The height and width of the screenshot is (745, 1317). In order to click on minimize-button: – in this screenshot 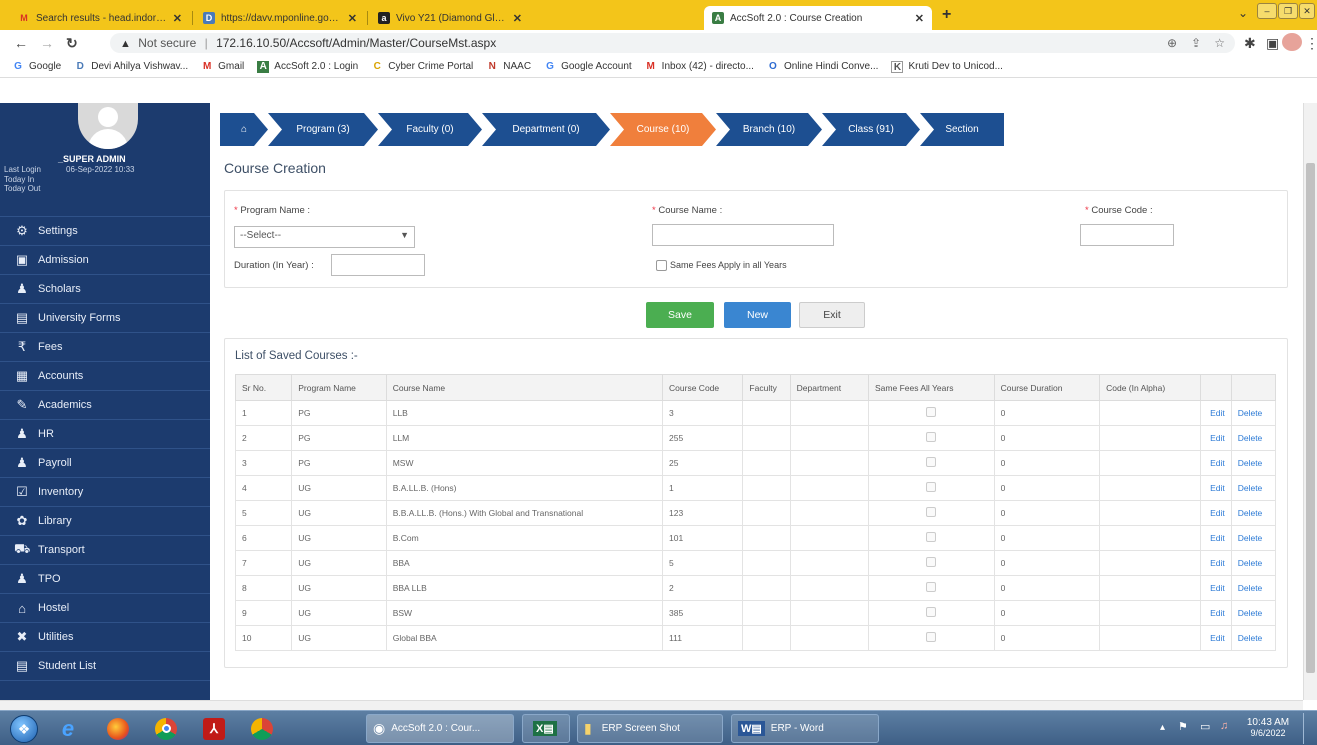, I will do `click(1267, 11)`.